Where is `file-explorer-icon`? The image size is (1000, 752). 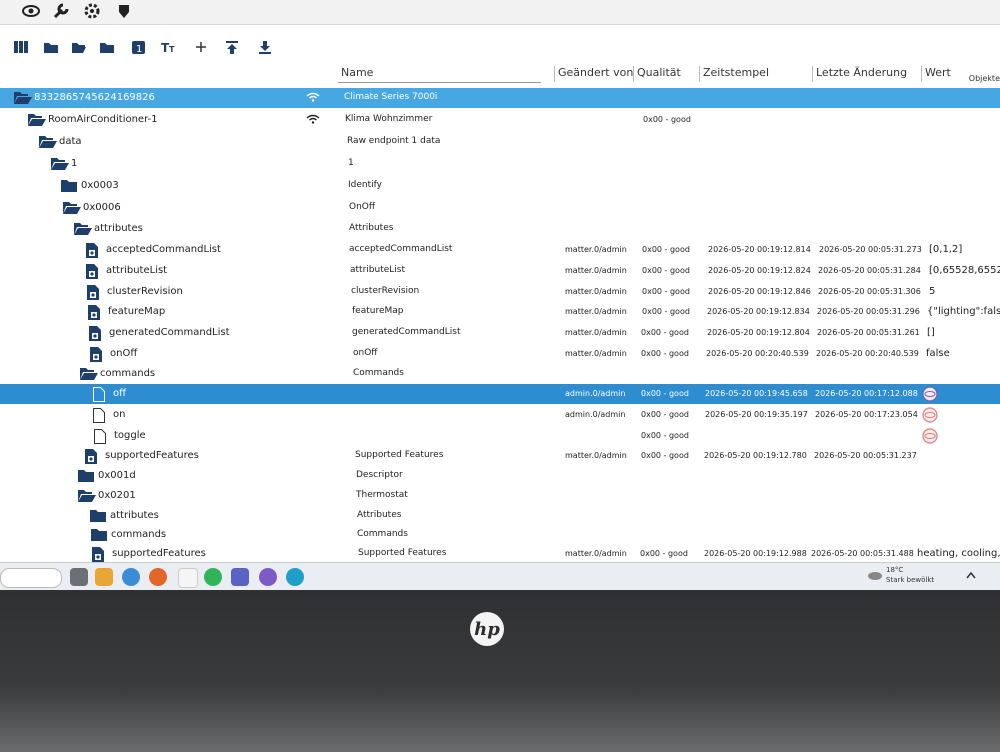 file-explorer-icon is located at coordinates (104, 577).